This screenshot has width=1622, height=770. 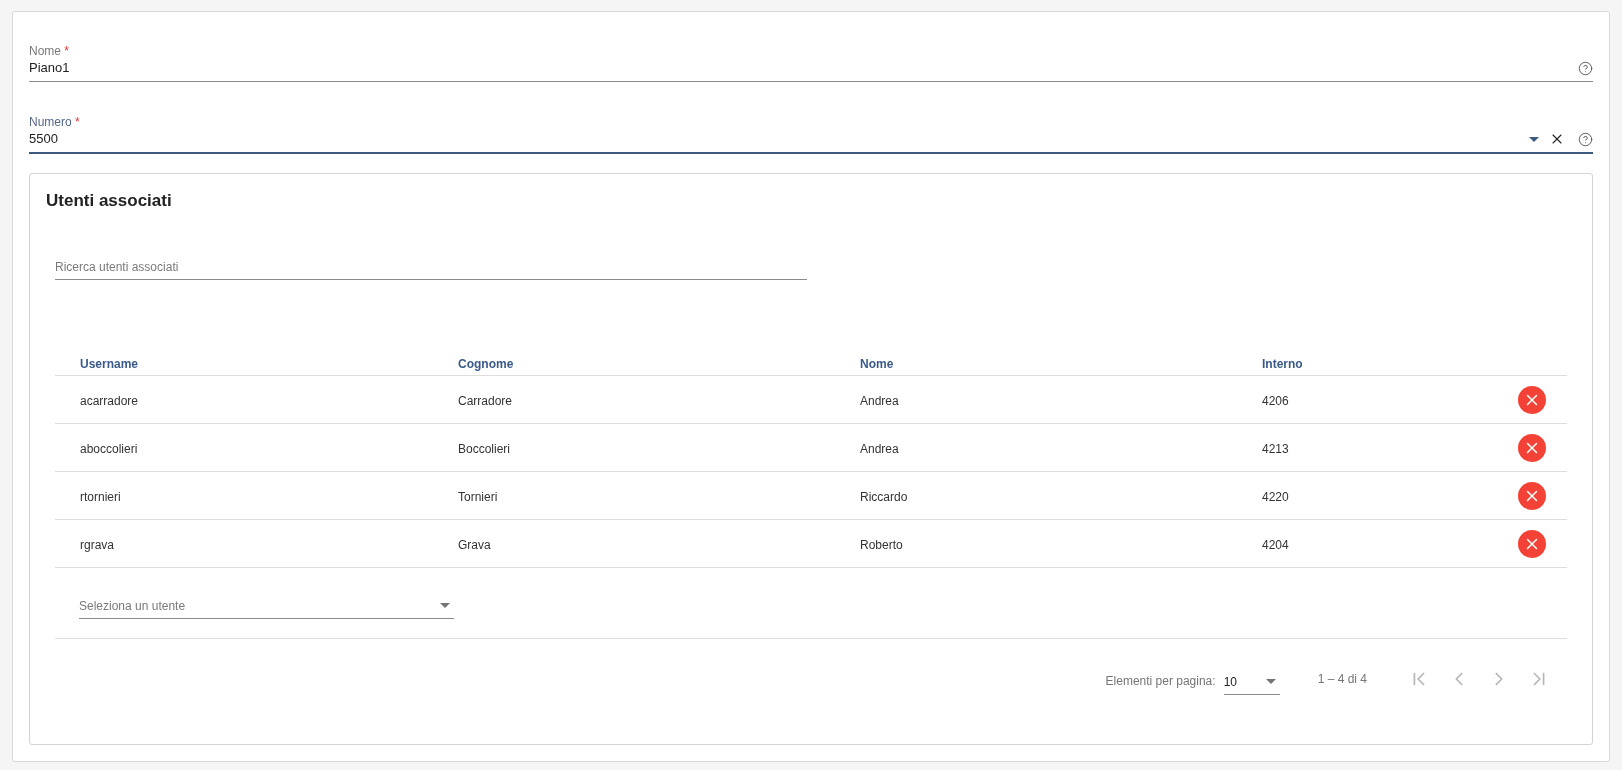 What do you see at coordinates (431, 267) in the screenshot?
I see `search-field: Ricerca utenti associati` at bounding box center [431, 267].